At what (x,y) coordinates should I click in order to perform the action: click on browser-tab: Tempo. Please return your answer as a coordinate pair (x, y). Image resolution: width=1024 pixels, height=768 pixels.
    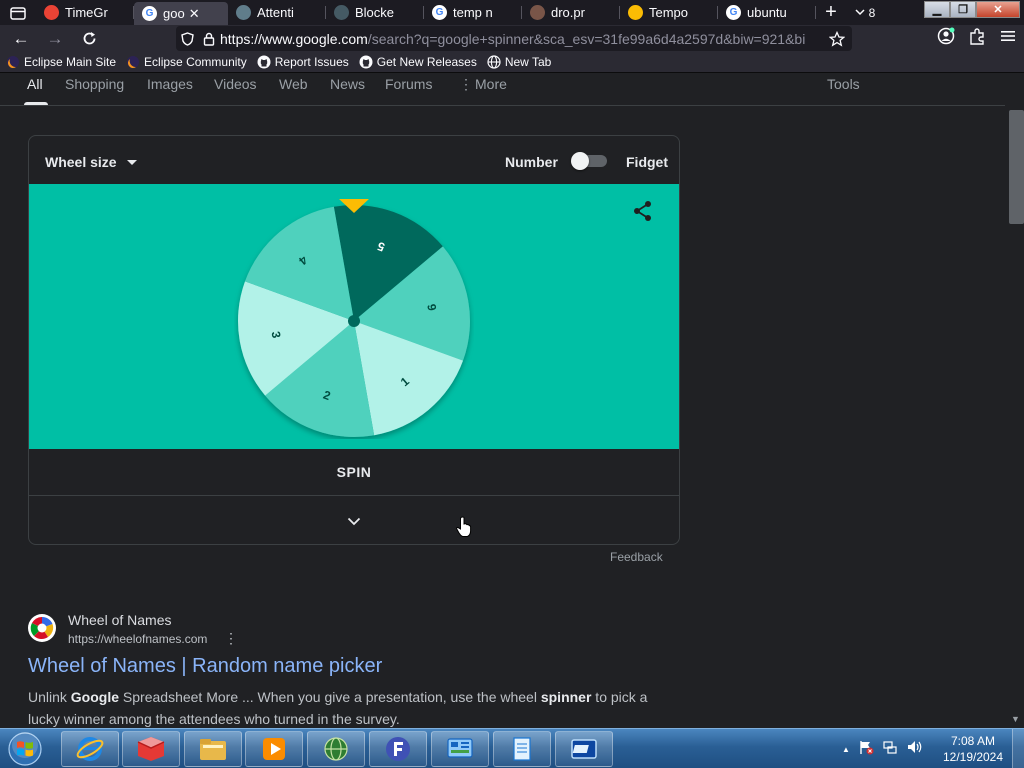
    Looking at the image, I should click on (669, 12).